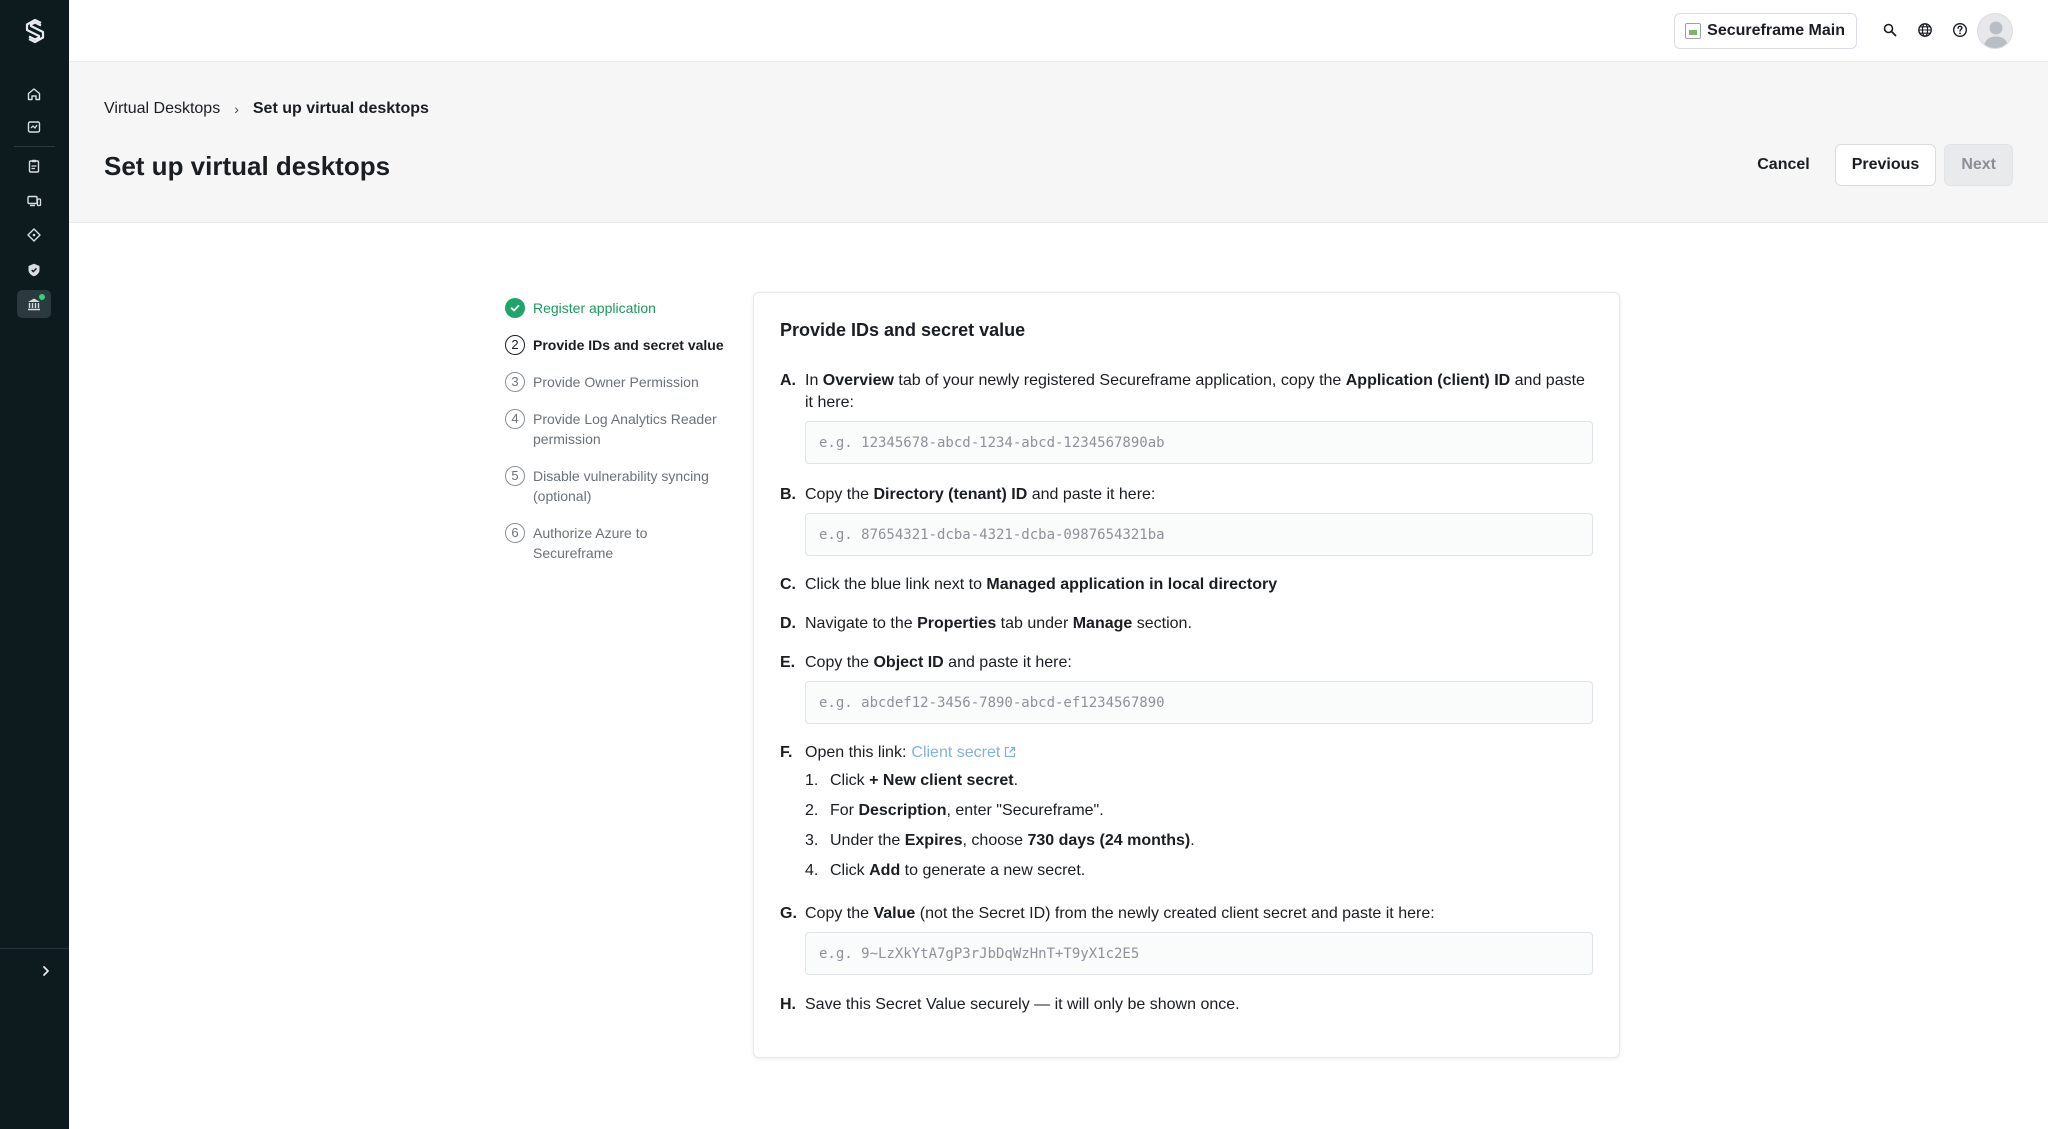 Image resolution: width=2048 pixels, height=1129 pixels. I want to click on text-part: section., so click(1162, 623).